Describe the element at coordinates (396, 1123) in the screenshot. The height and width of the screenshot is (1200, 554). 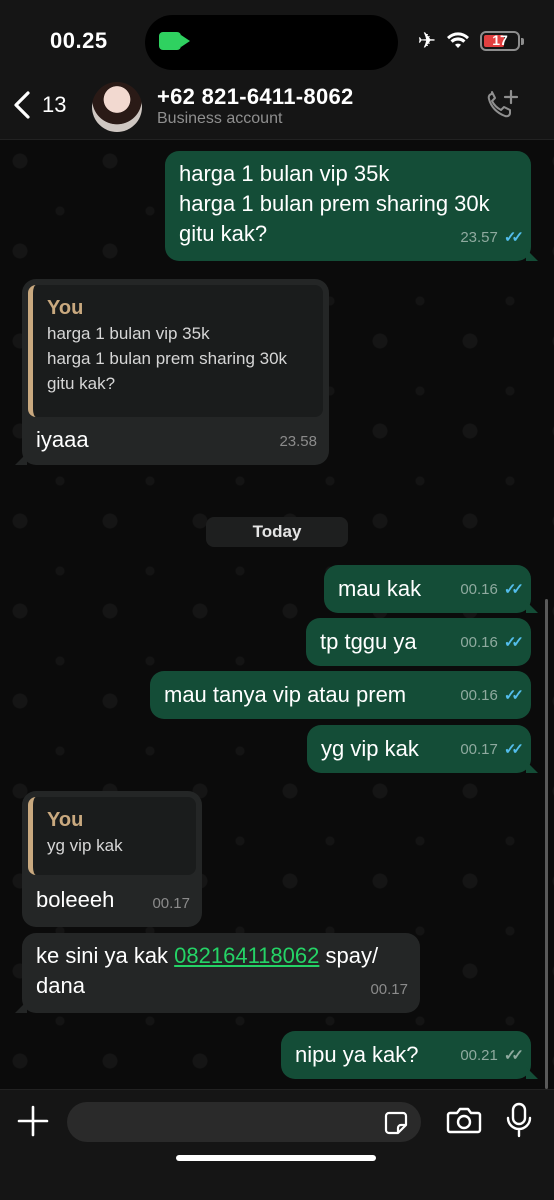
I see `sticker-icon` at that location.